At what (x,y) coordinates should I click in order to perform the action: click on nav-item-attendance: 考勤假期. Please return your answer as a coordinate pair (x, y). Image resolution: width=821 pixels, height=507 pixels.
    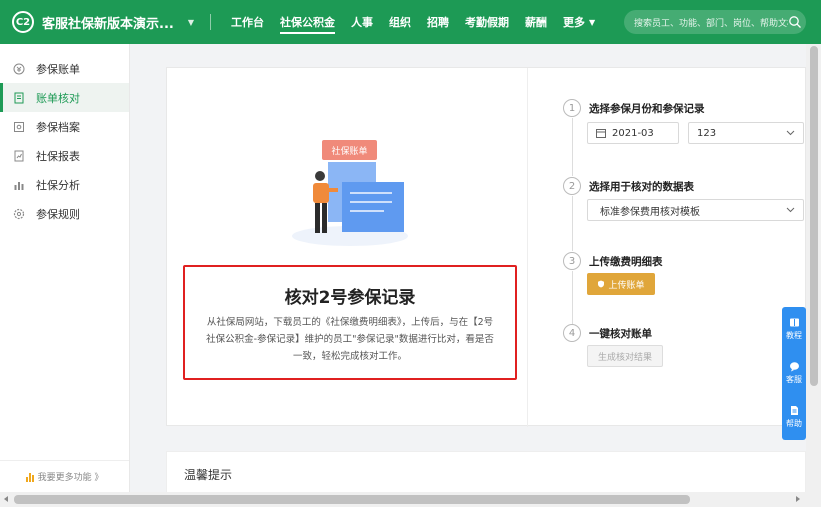
    Looking at the image, I should click on (487, 22).